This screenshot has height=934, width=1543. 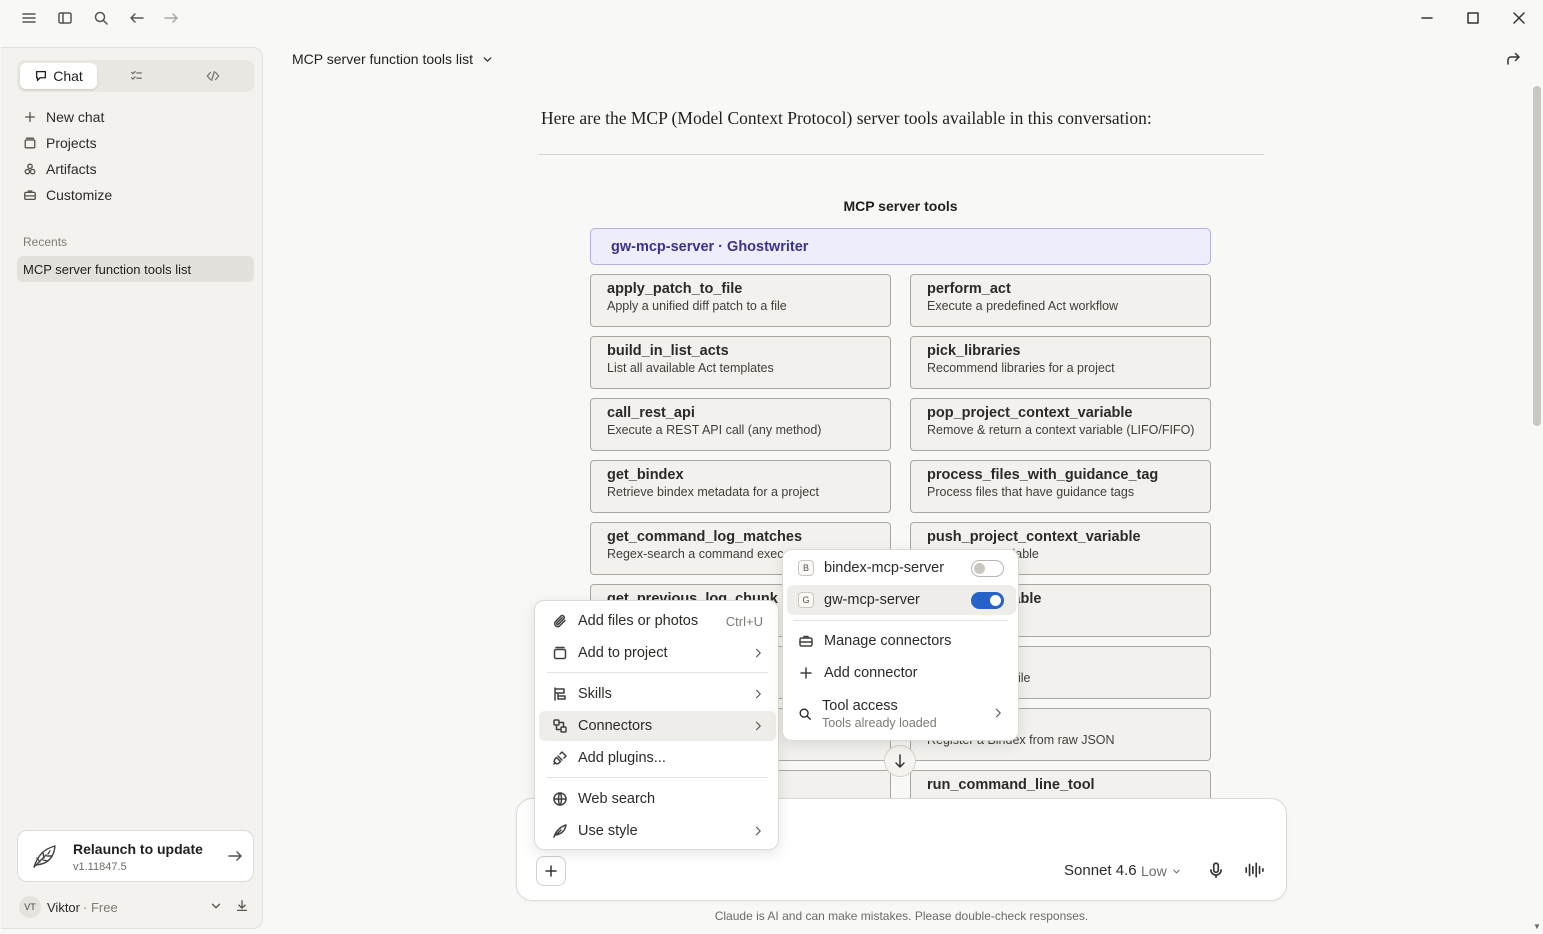 What do you see at coordinates (690, 368) in the screenshot?
I see `tool-description: List all available Act templates` at bounding box center [690, 368].